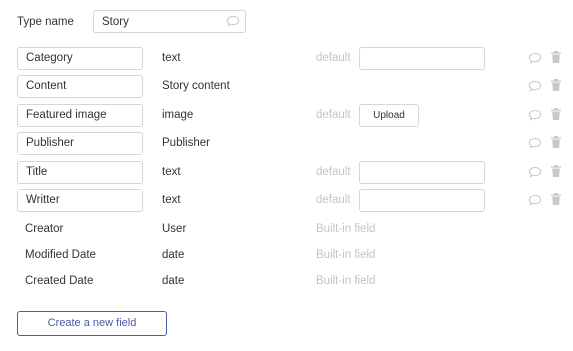  I want to click on builtin-row-creator: Creator User Built-in field, so click(286, 229).